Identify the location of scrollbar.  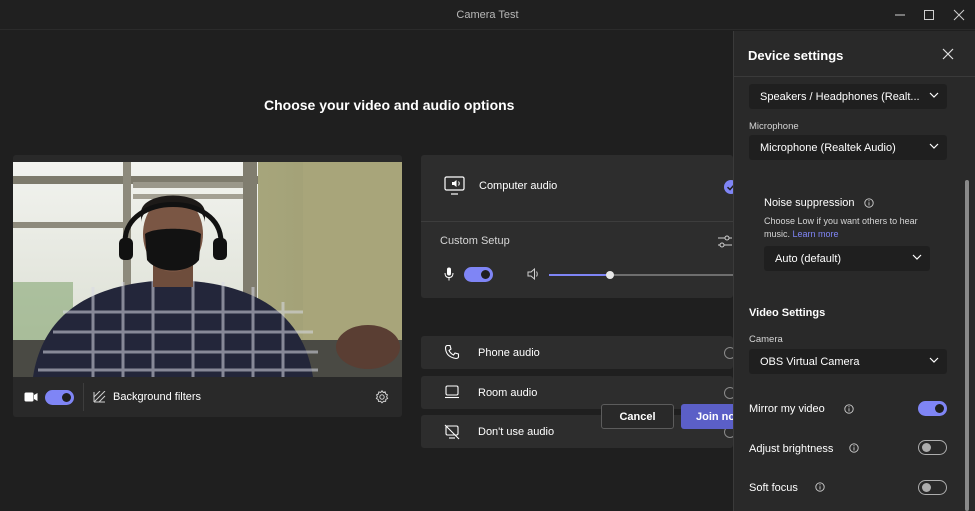
(967, 345).